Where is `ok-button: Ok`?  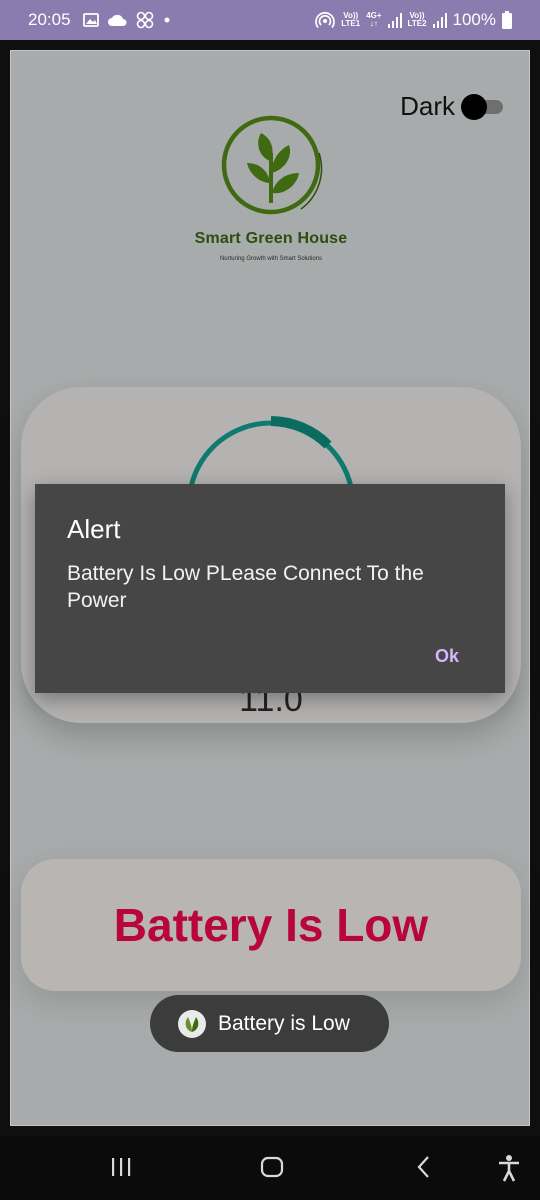
ok-button: Ok is located at coordinates (447, 656).